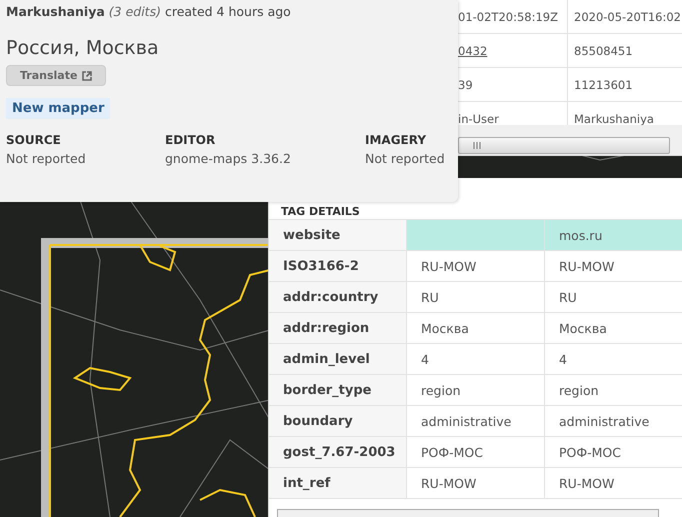  Describe the element at coordinates (338, 390) in the screenshot. I see `tag-key-cell: border_type` at that location.